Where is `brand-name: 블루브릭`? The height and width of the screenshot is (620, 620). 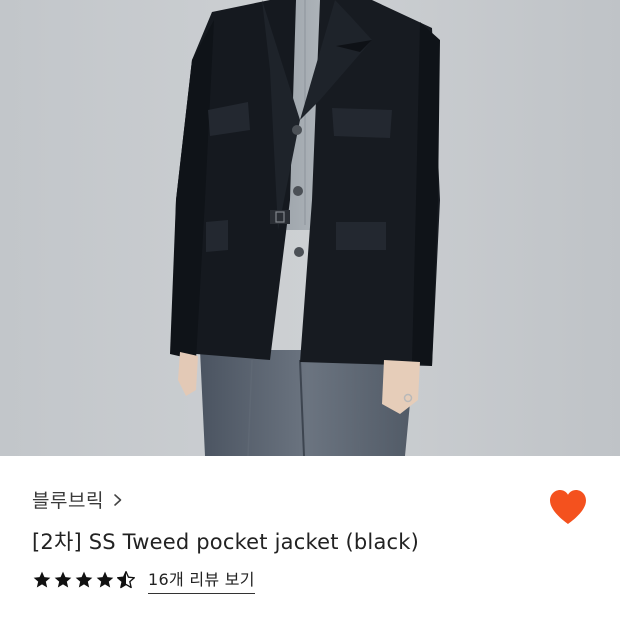 brand-name: 블루브릭 is located at coordinates (68, 501).